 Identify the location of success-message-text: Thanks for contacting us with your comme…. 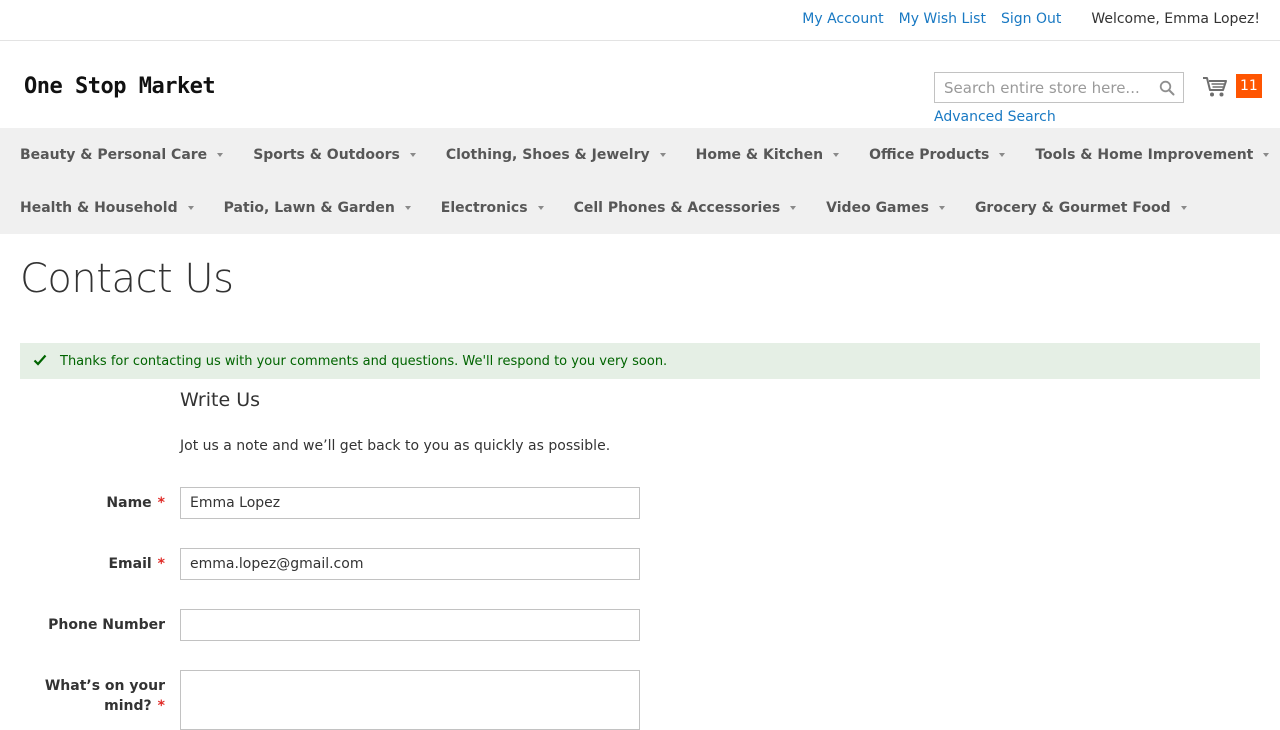
(364, 361).